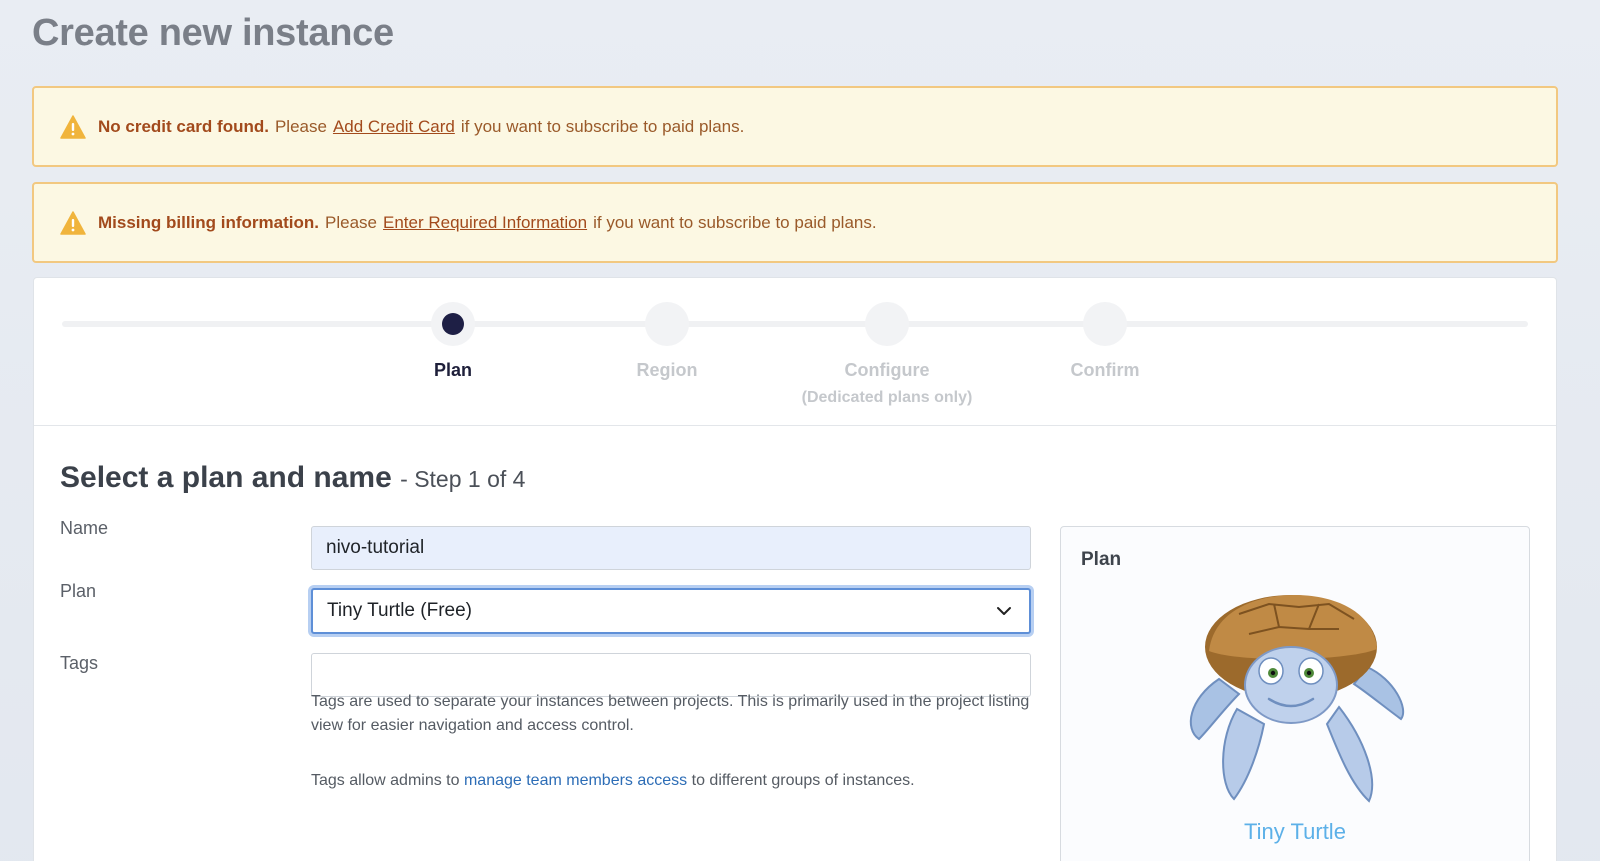  I want to click on step-label: Plan, so click(452, 370).